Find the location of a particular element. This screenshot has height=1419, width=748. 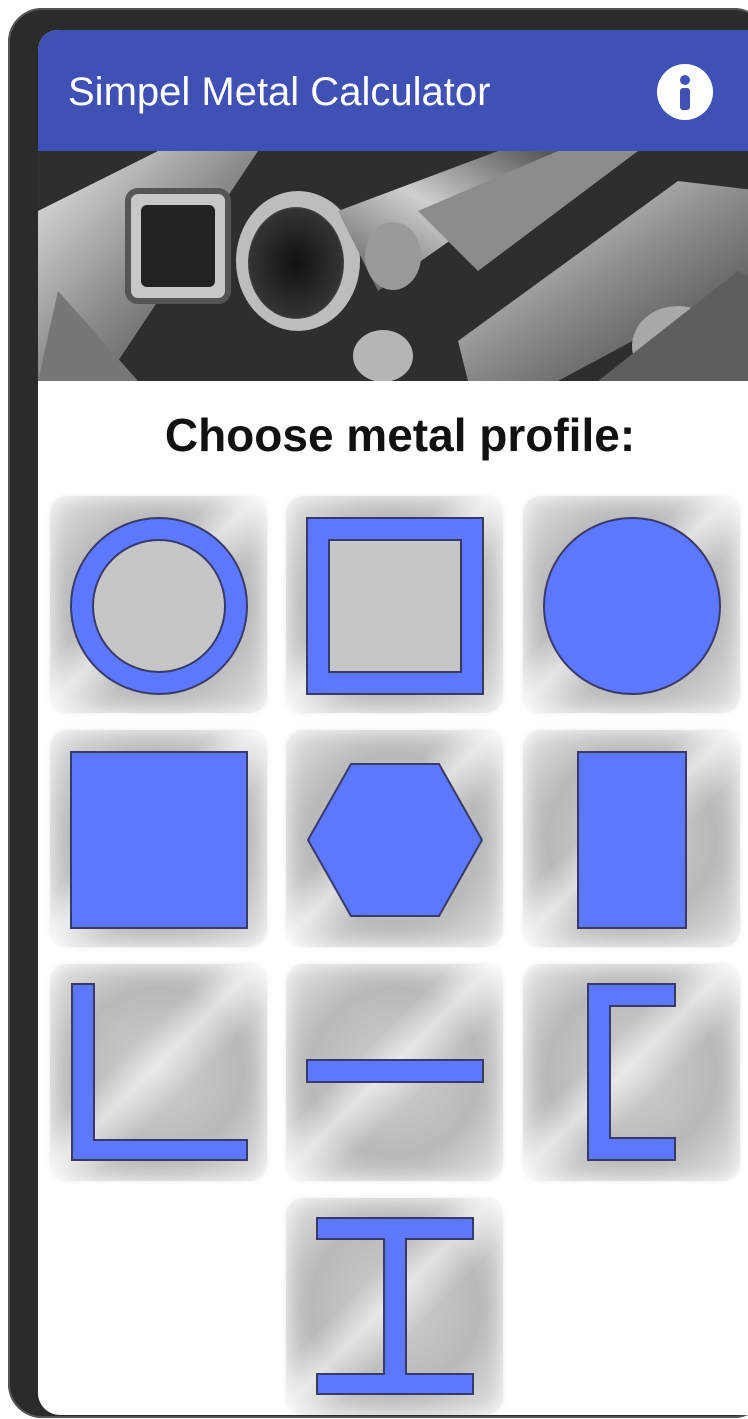

hexagon-bar-icon is located at coordinates (395, 840).